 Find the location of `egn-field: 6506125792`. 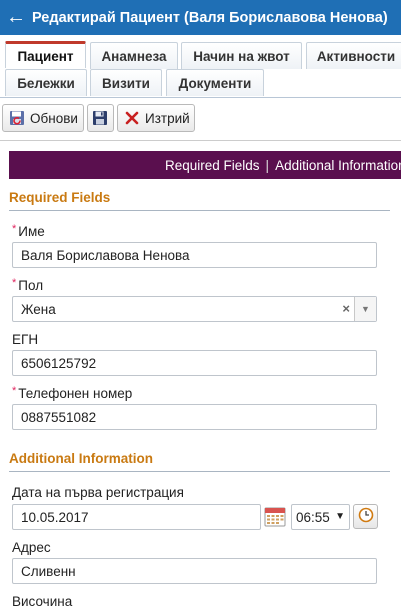

egn-field: 6506125792 is located at coordinates (194, 363).